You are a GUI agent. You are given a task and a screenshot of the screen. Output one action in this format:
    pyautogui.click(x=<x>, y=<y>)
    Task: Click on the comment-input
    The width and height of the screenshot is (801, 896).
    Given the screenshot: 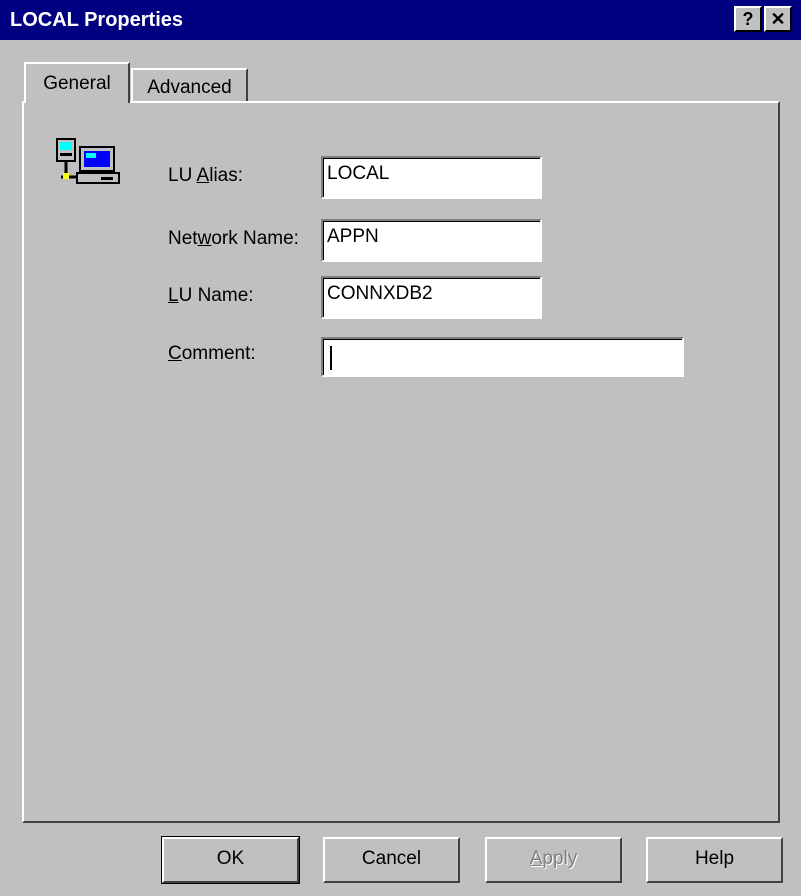 What is the action you would take?
    pyautogui.click(x=502, y=357)
    